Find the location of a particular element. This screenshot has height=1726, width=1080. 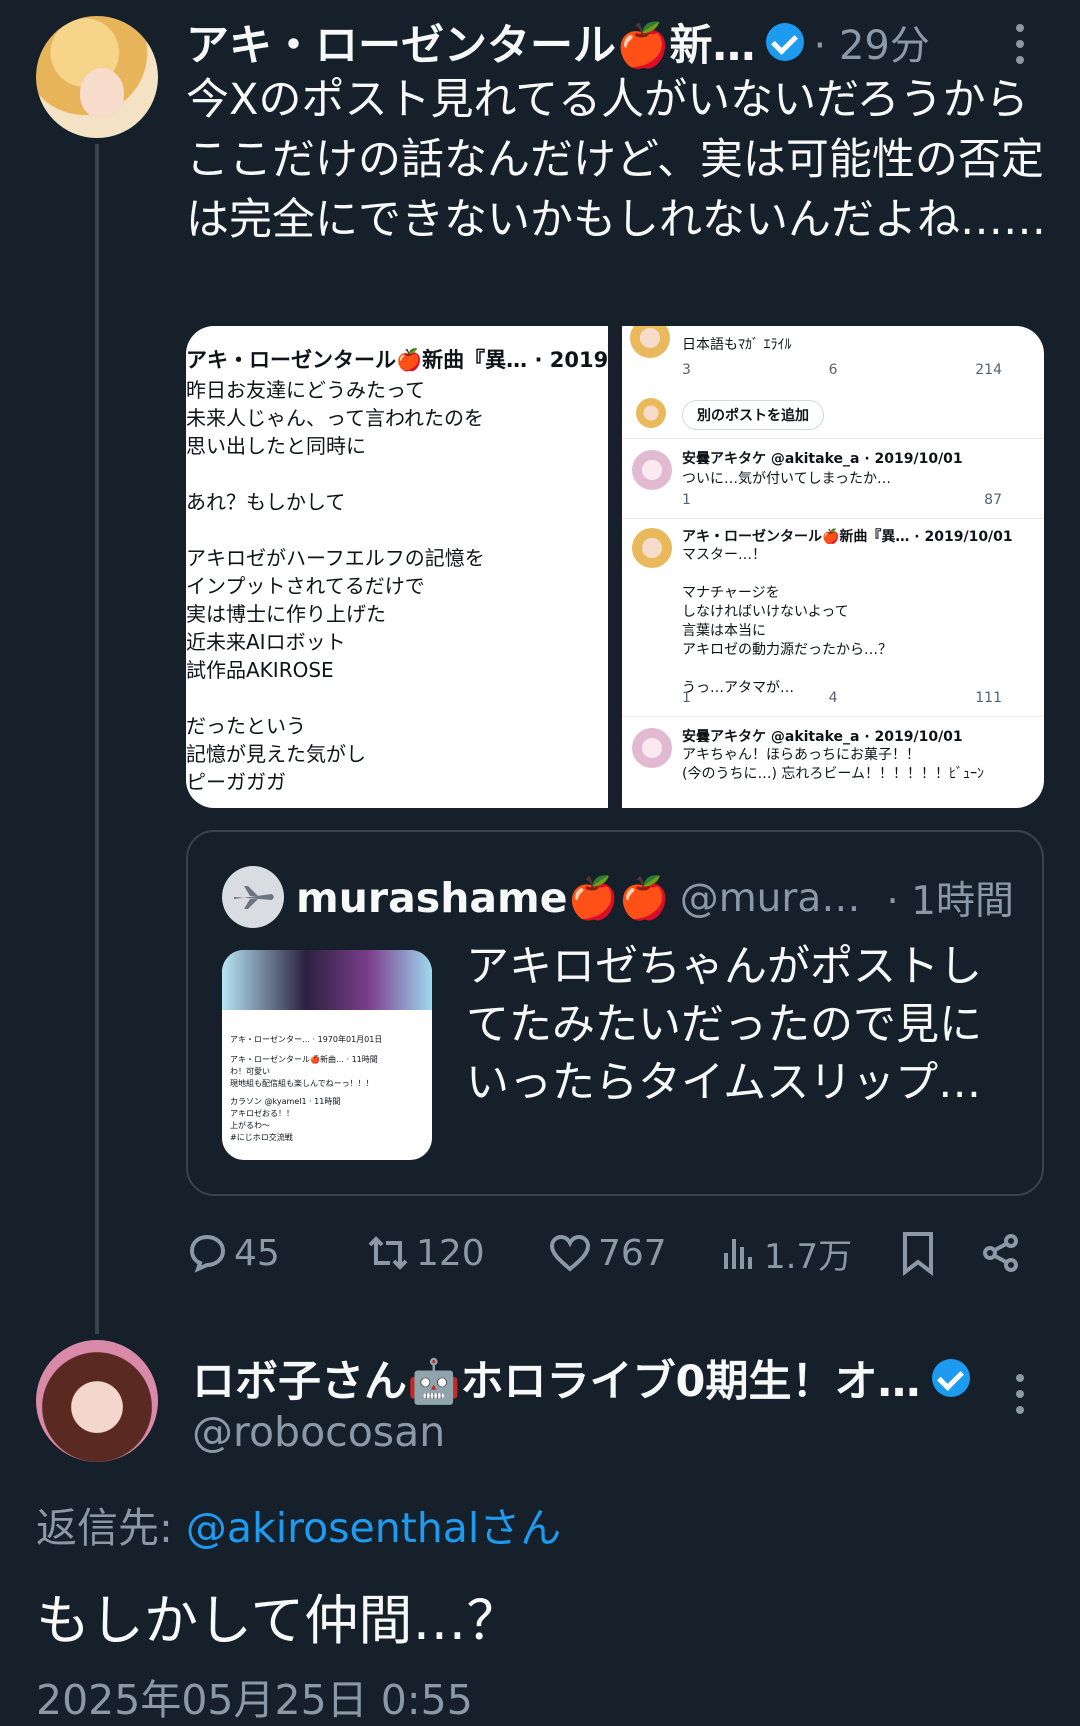

thumb-banner is located at coordinates (327, 980).